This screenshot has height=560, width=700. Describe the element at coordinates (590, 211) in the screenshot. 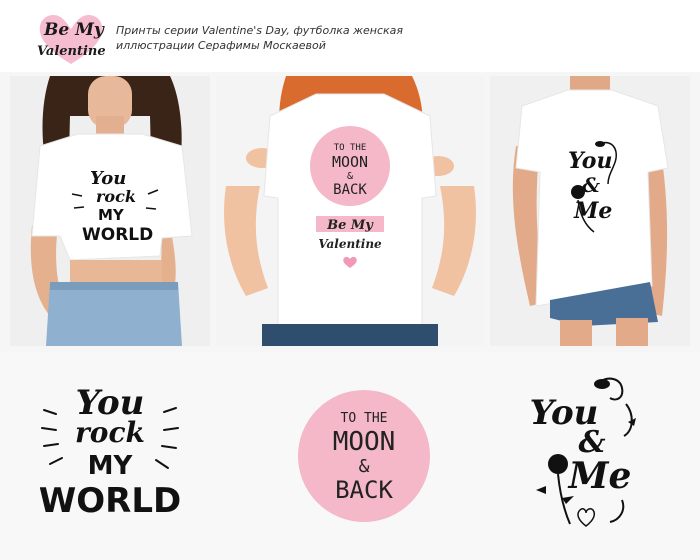

I see `photo-model-you-and-me: You & Me` at that location.